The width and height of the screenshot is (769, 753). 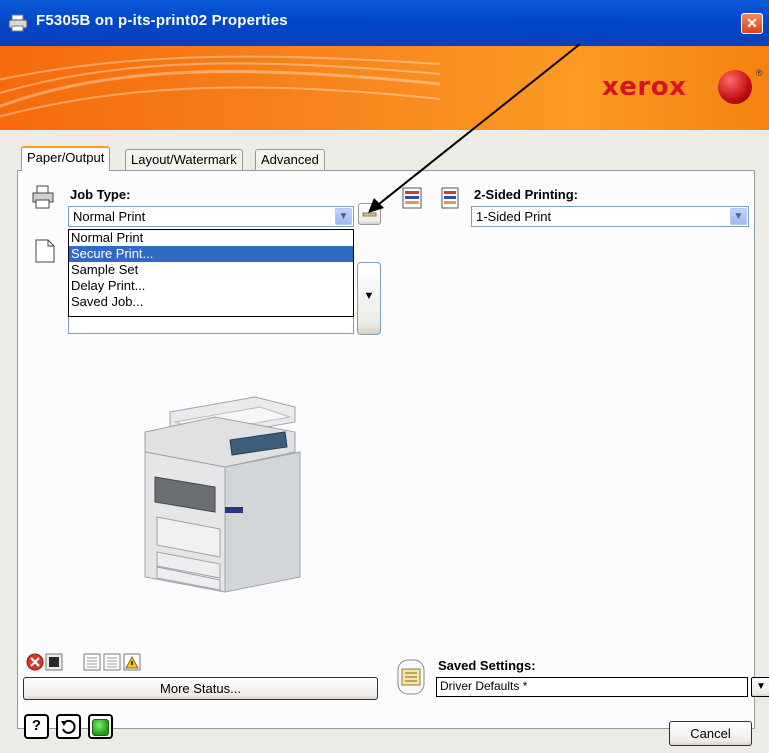 What do you see at coordinates (222, 494) in the screenshot?
I see `printer-image` at bounding box center [222, 494].